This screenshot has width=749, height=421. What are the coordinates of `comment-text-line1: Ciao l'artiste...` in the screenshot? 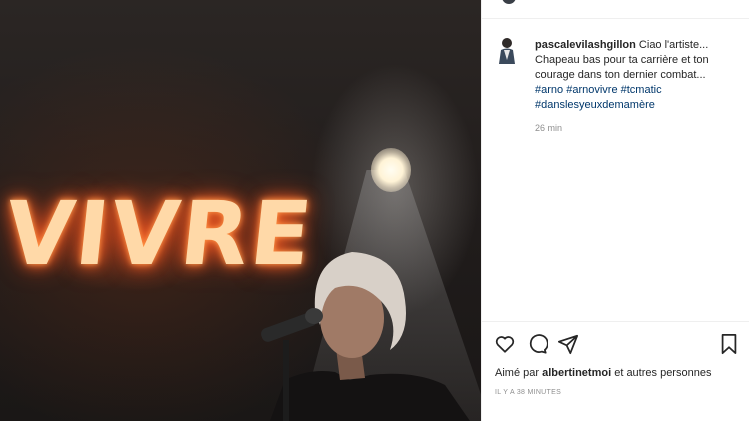 It's located at (672, 45).